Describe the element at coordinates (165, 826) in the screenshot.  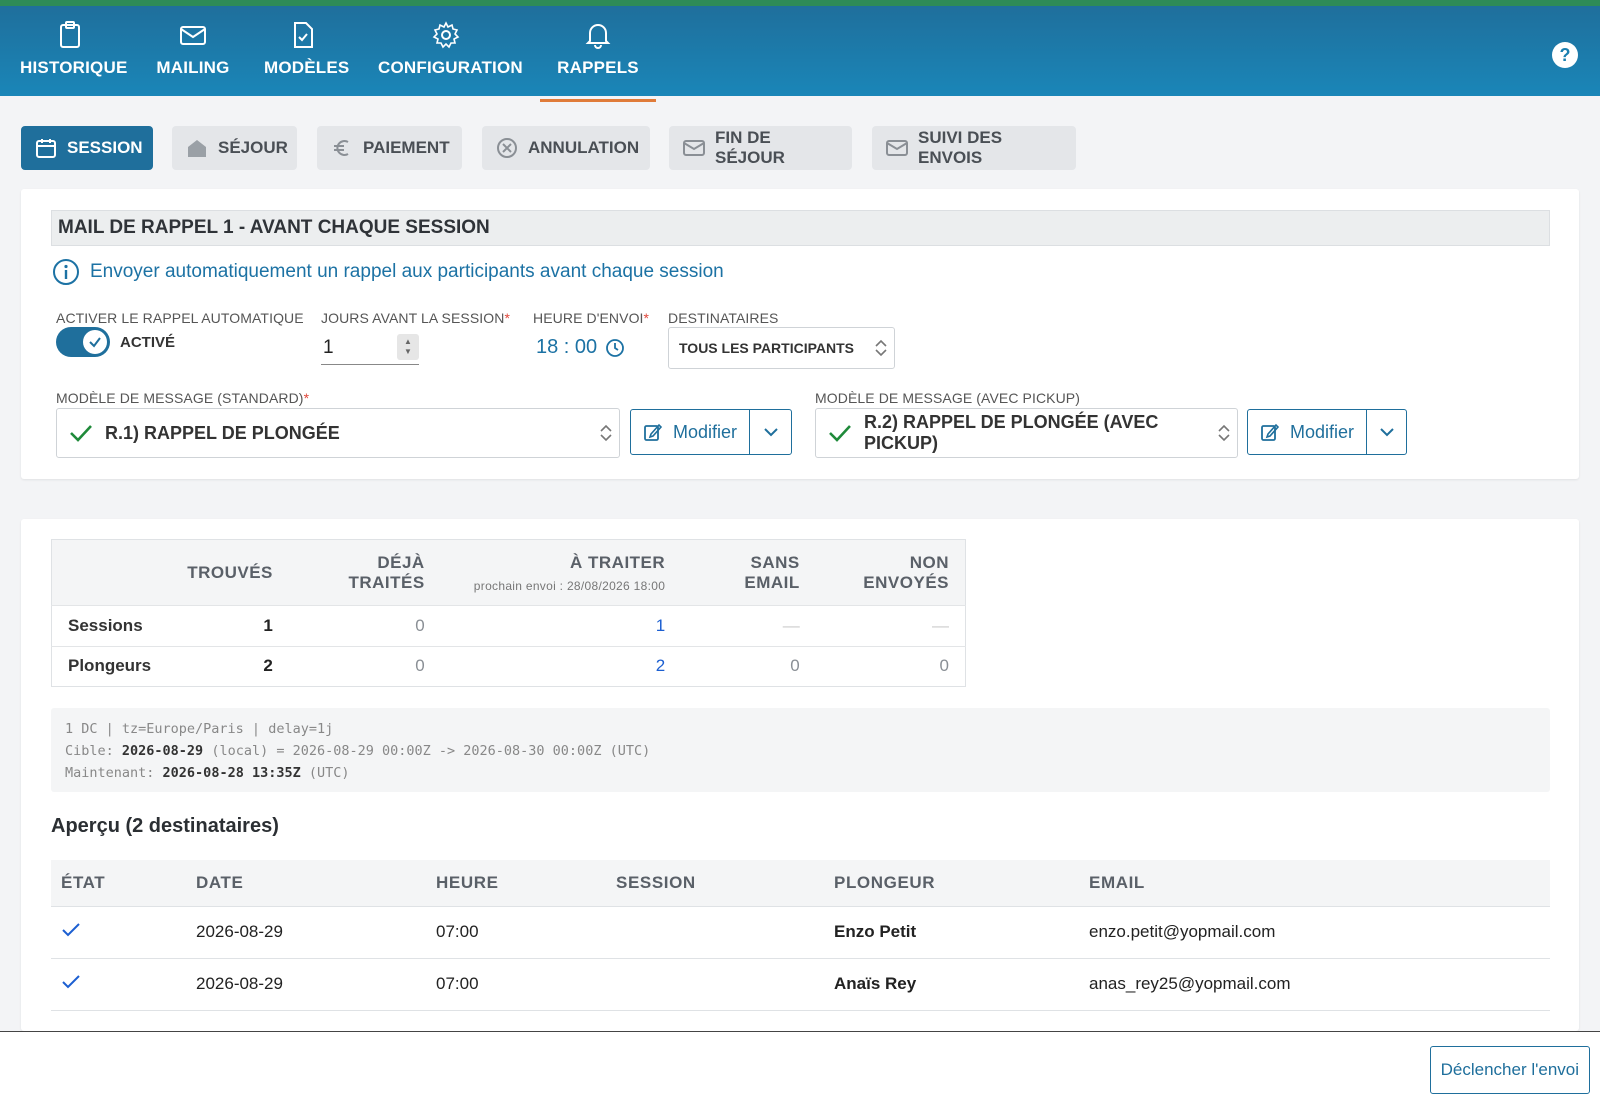
I see `preview-title: Aperçu (2 destinataires)` at that location.